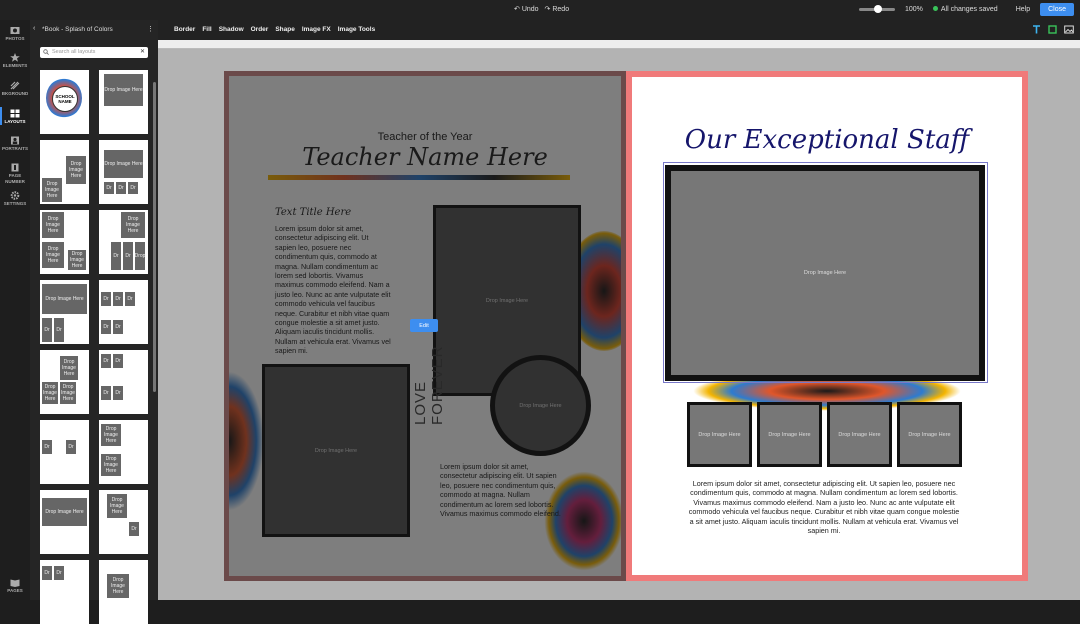  What do you see at coordinates (154, 237) in the screenshot?
I see `panel-scrollbar` at bounding box center [154, 237].